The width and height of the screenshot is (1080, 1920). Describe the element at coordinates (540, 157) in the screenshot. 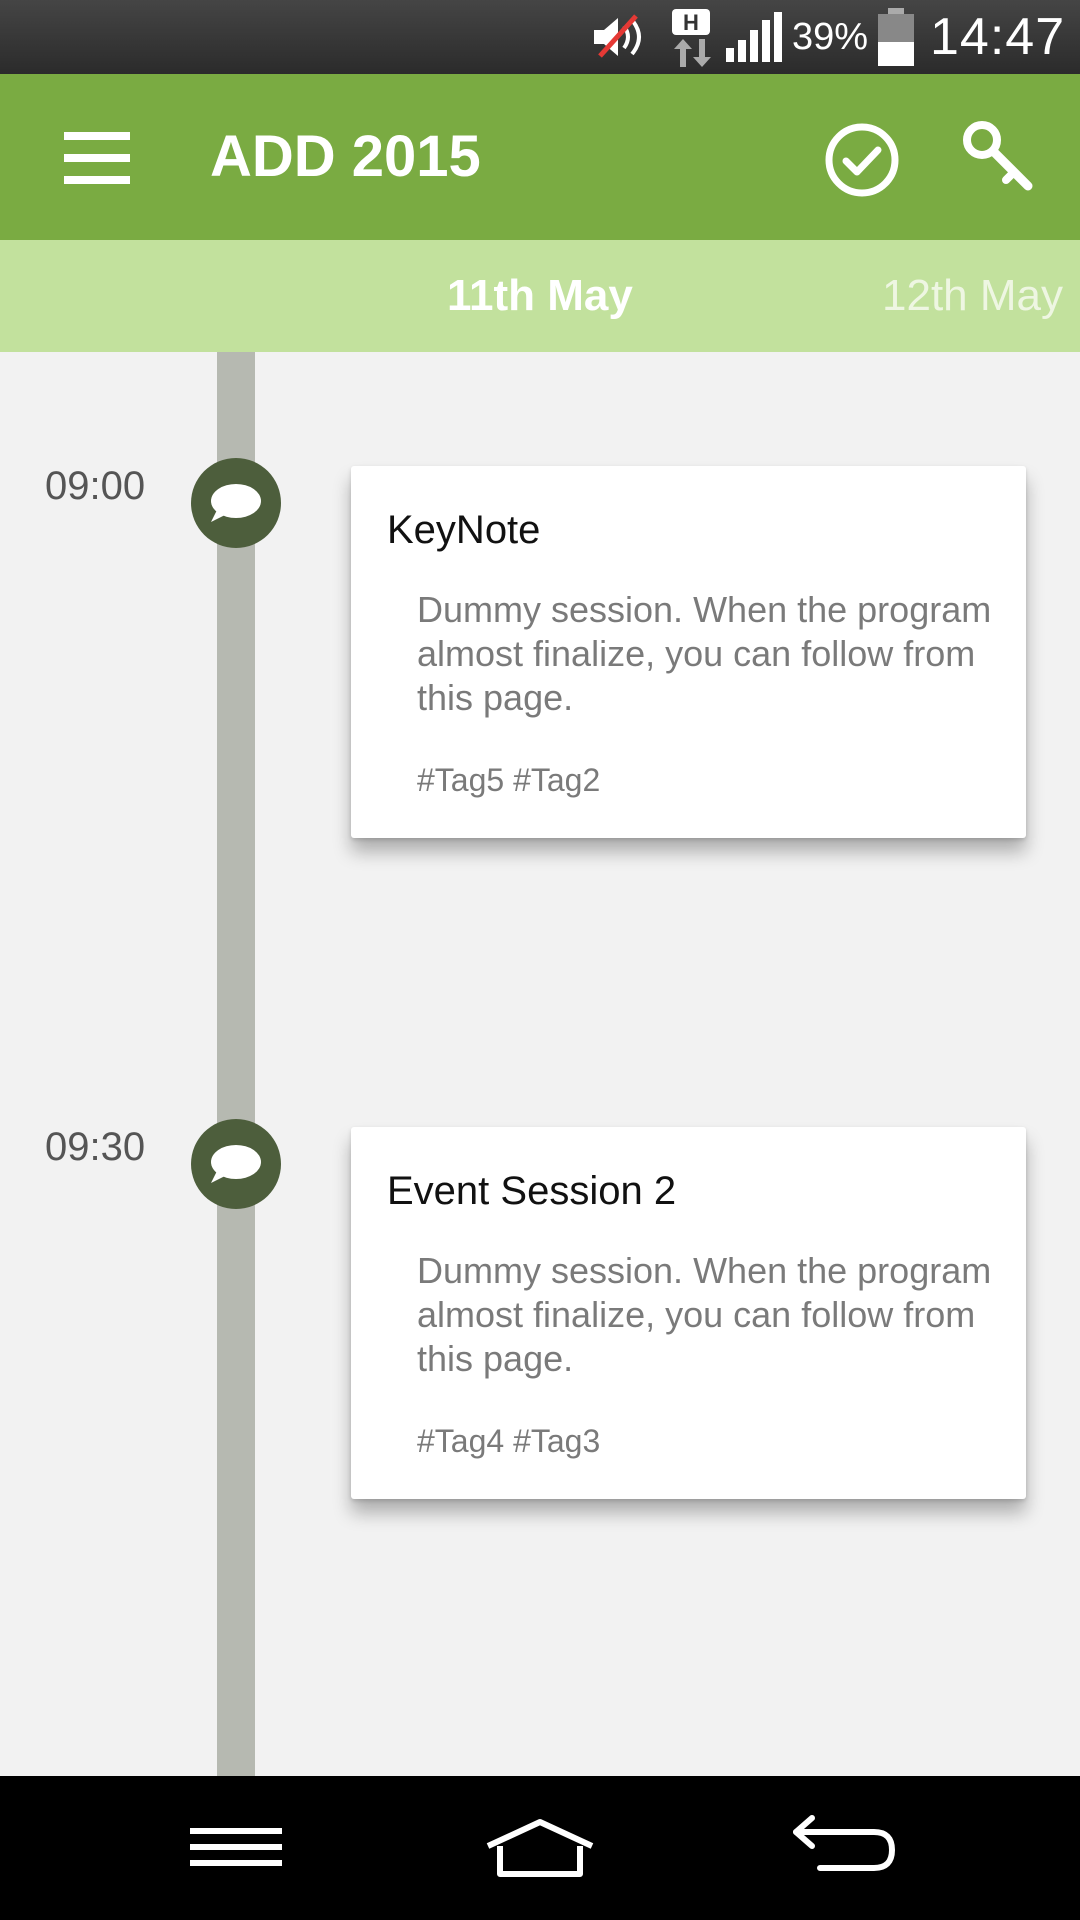

I see `app-bar: ADD 2015` at that location.